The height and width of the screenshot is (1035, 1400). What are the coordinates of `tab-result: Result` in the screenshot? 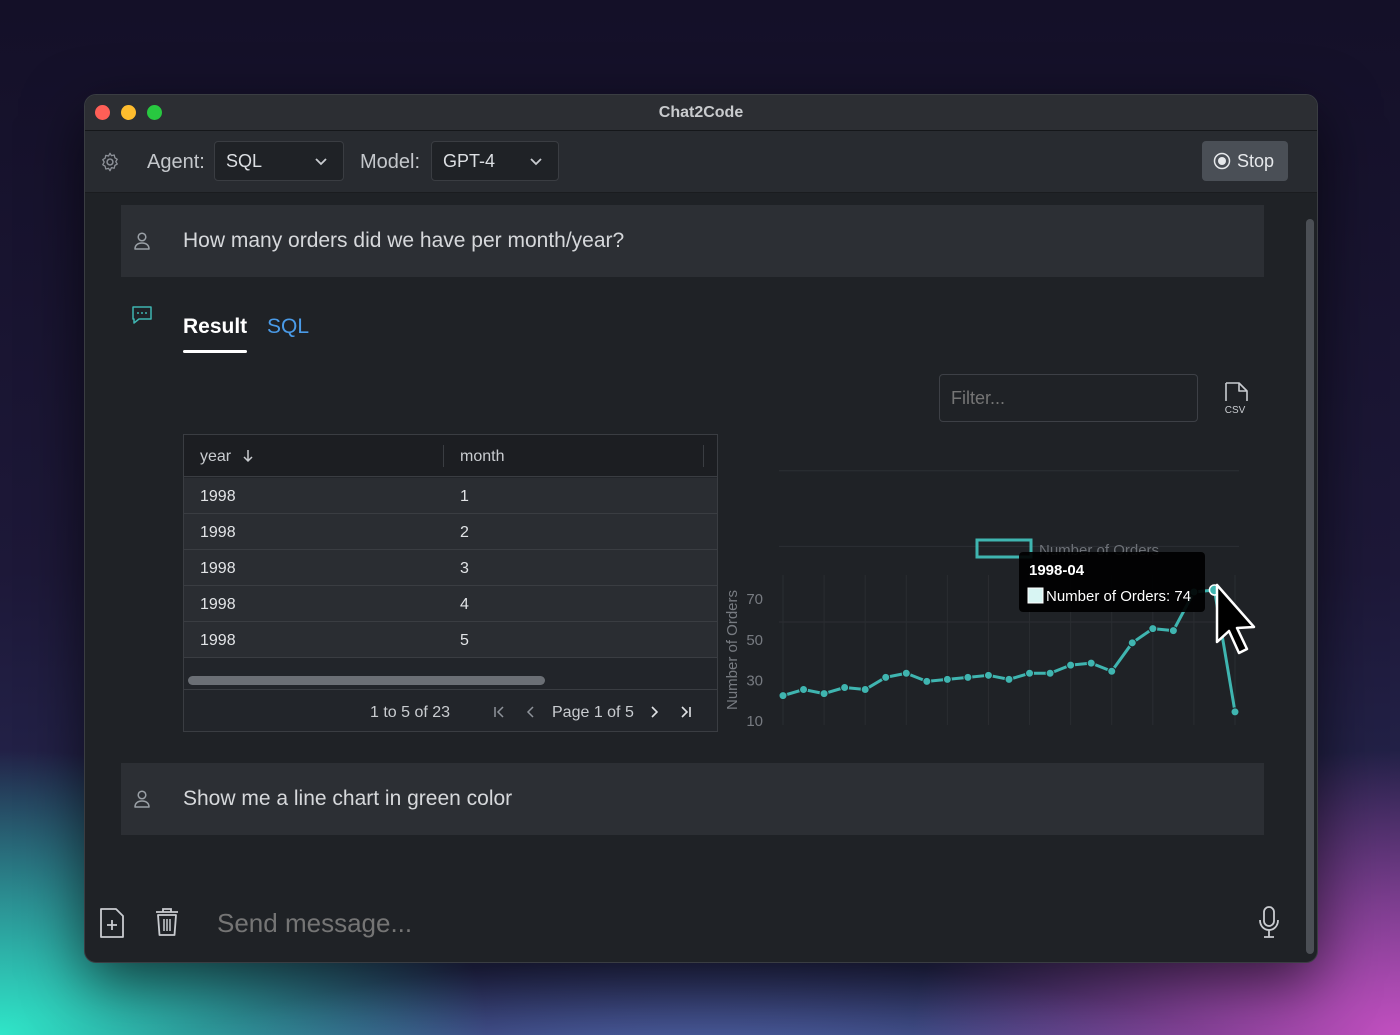 It's located at (215, 327).